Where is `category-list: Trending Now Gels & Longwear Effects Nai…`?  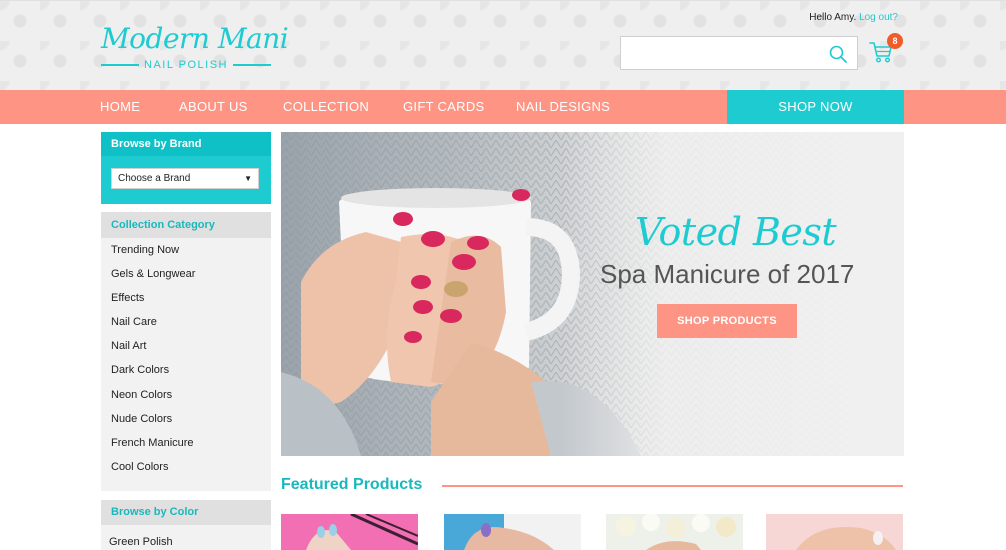 category-list: Trending Now Gels & Longwear Effects Nai… is located at coordinates (186, 358).